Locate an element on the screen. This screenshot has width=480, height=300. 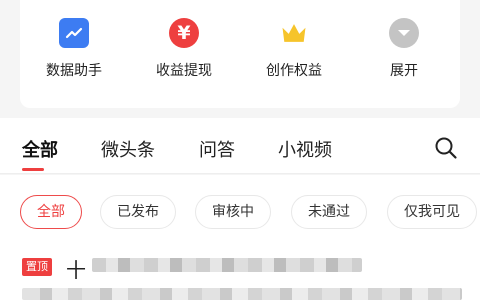
filter-rejected-chip: 未通过 is located at coordinates (329, 212).